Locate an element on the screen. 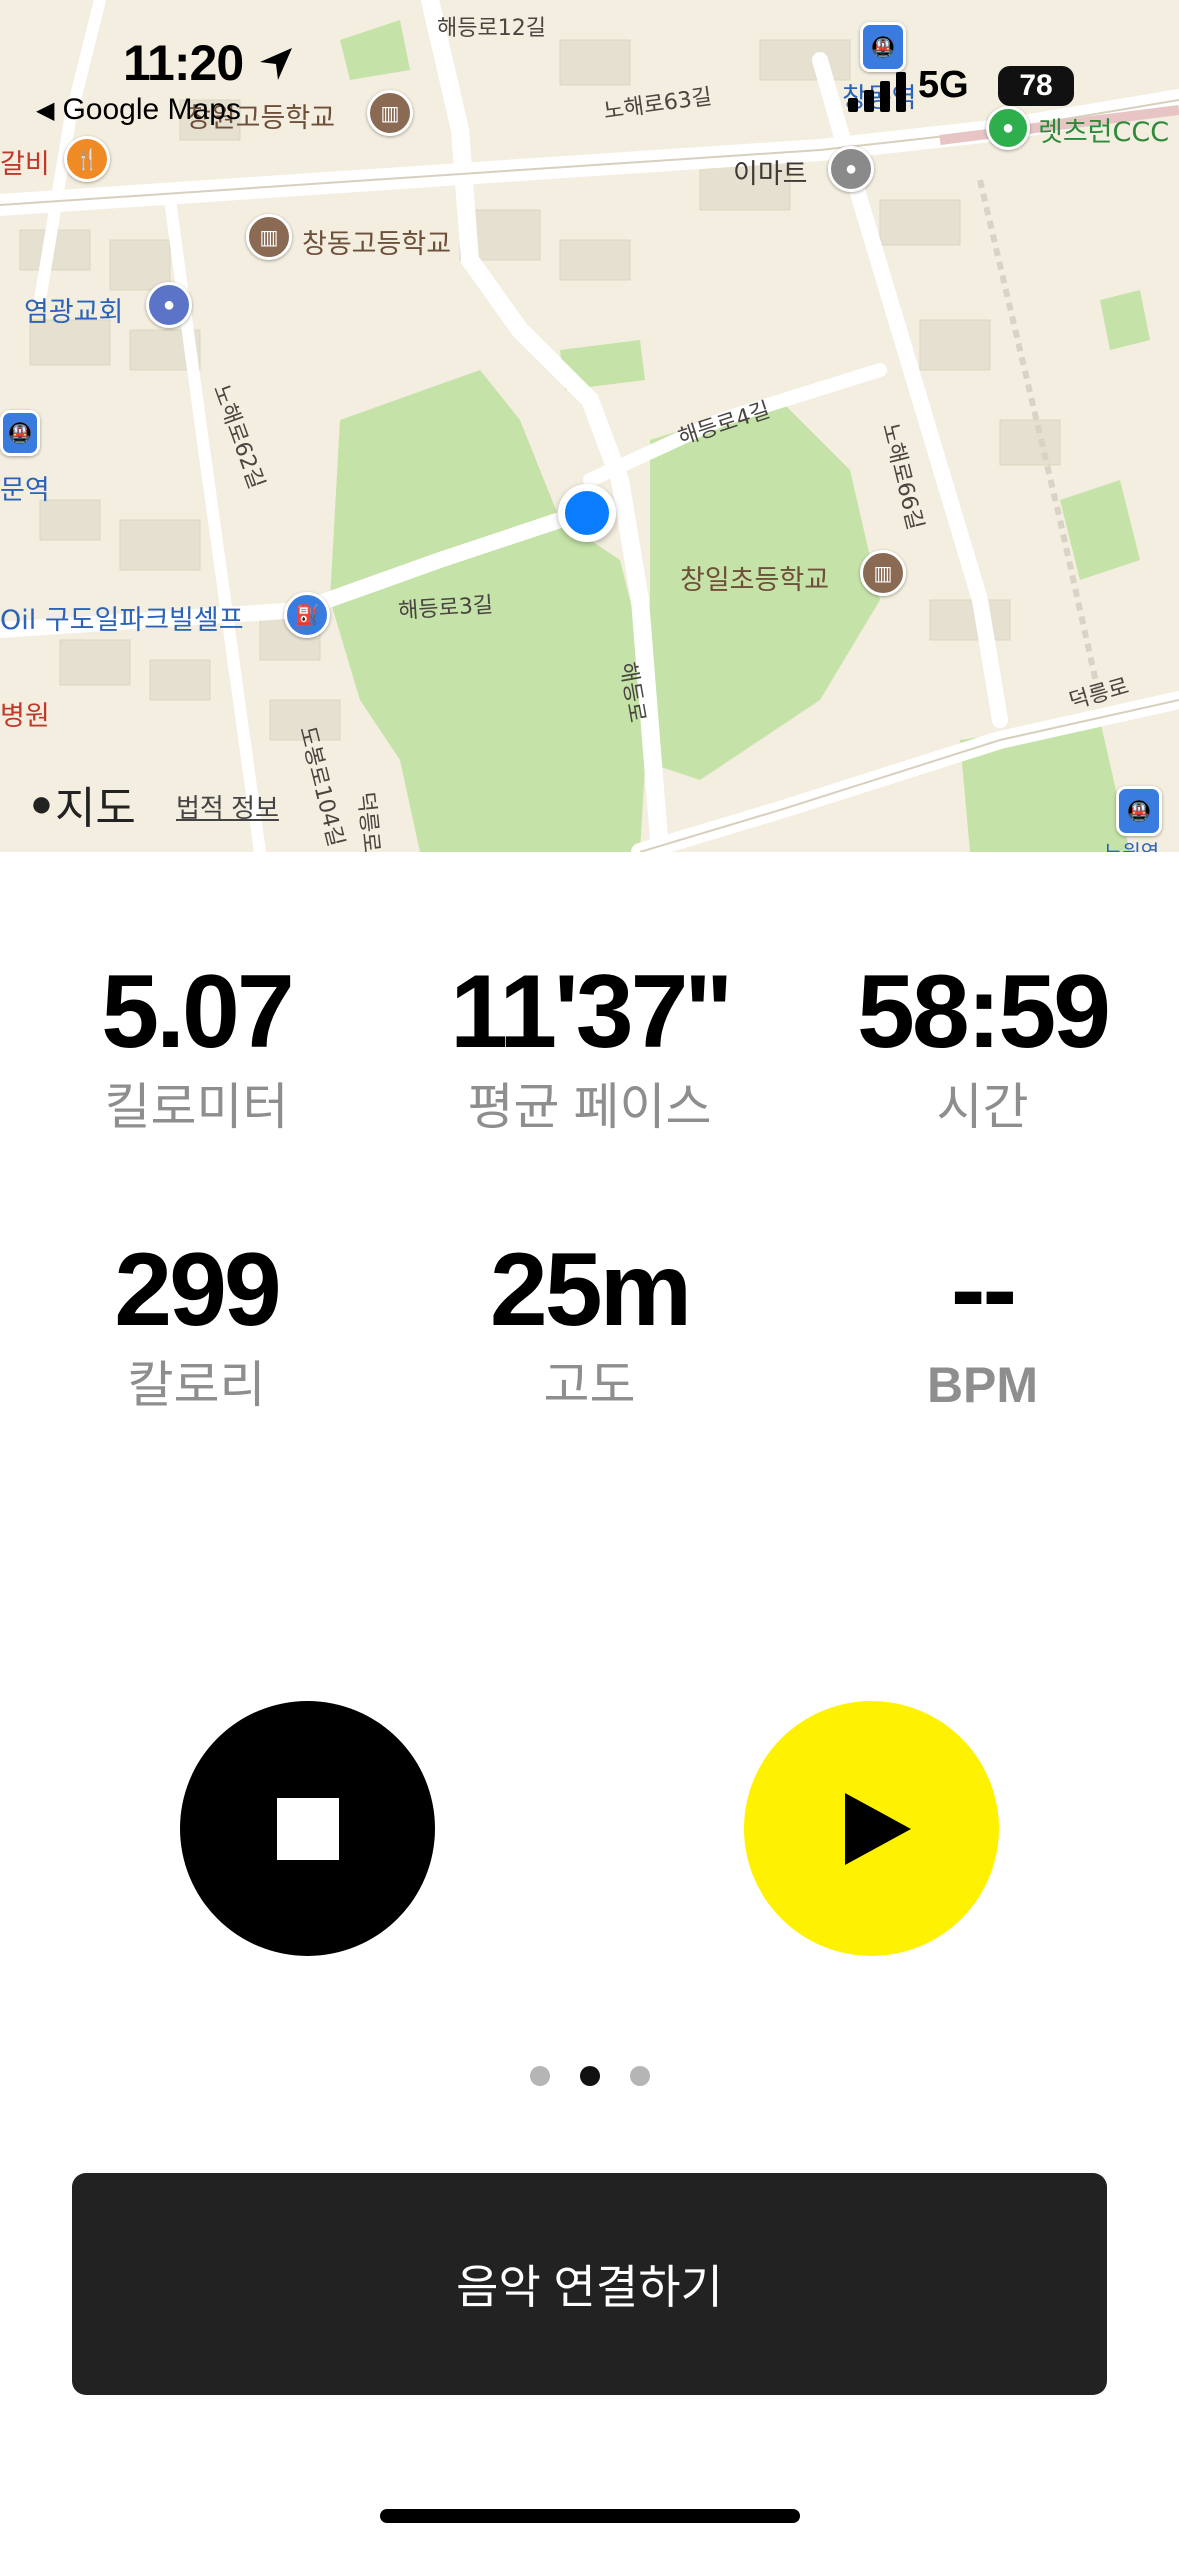  church-pin-icon: ● is located at coordinates (169, 305).